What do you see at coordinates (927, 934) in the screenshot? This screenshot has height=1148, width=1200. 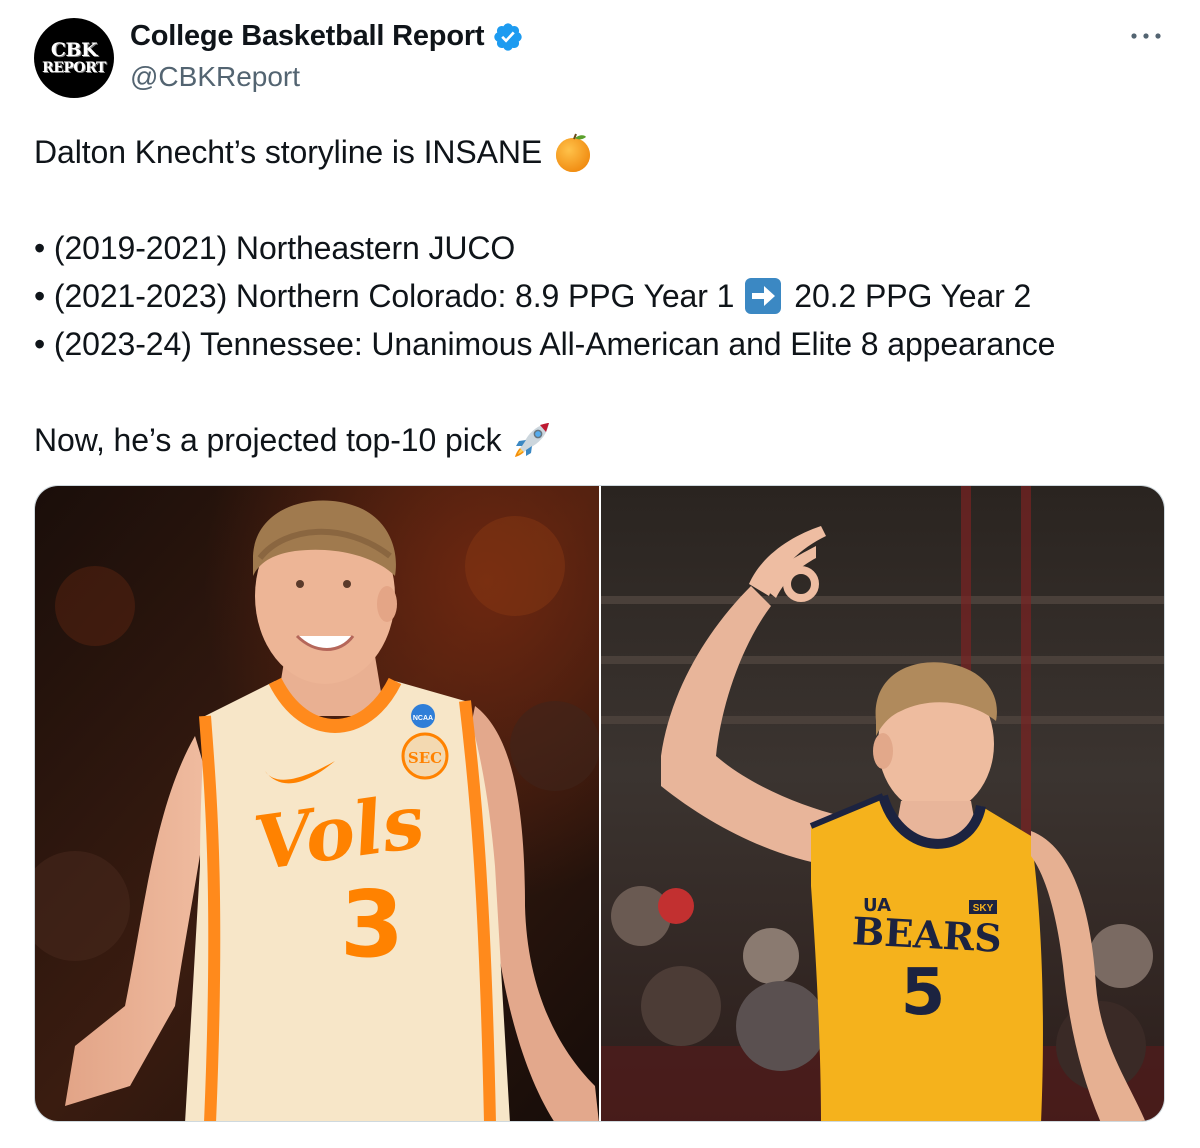 I see `jersey-text: BEARS` at bounding box center [927, 934].